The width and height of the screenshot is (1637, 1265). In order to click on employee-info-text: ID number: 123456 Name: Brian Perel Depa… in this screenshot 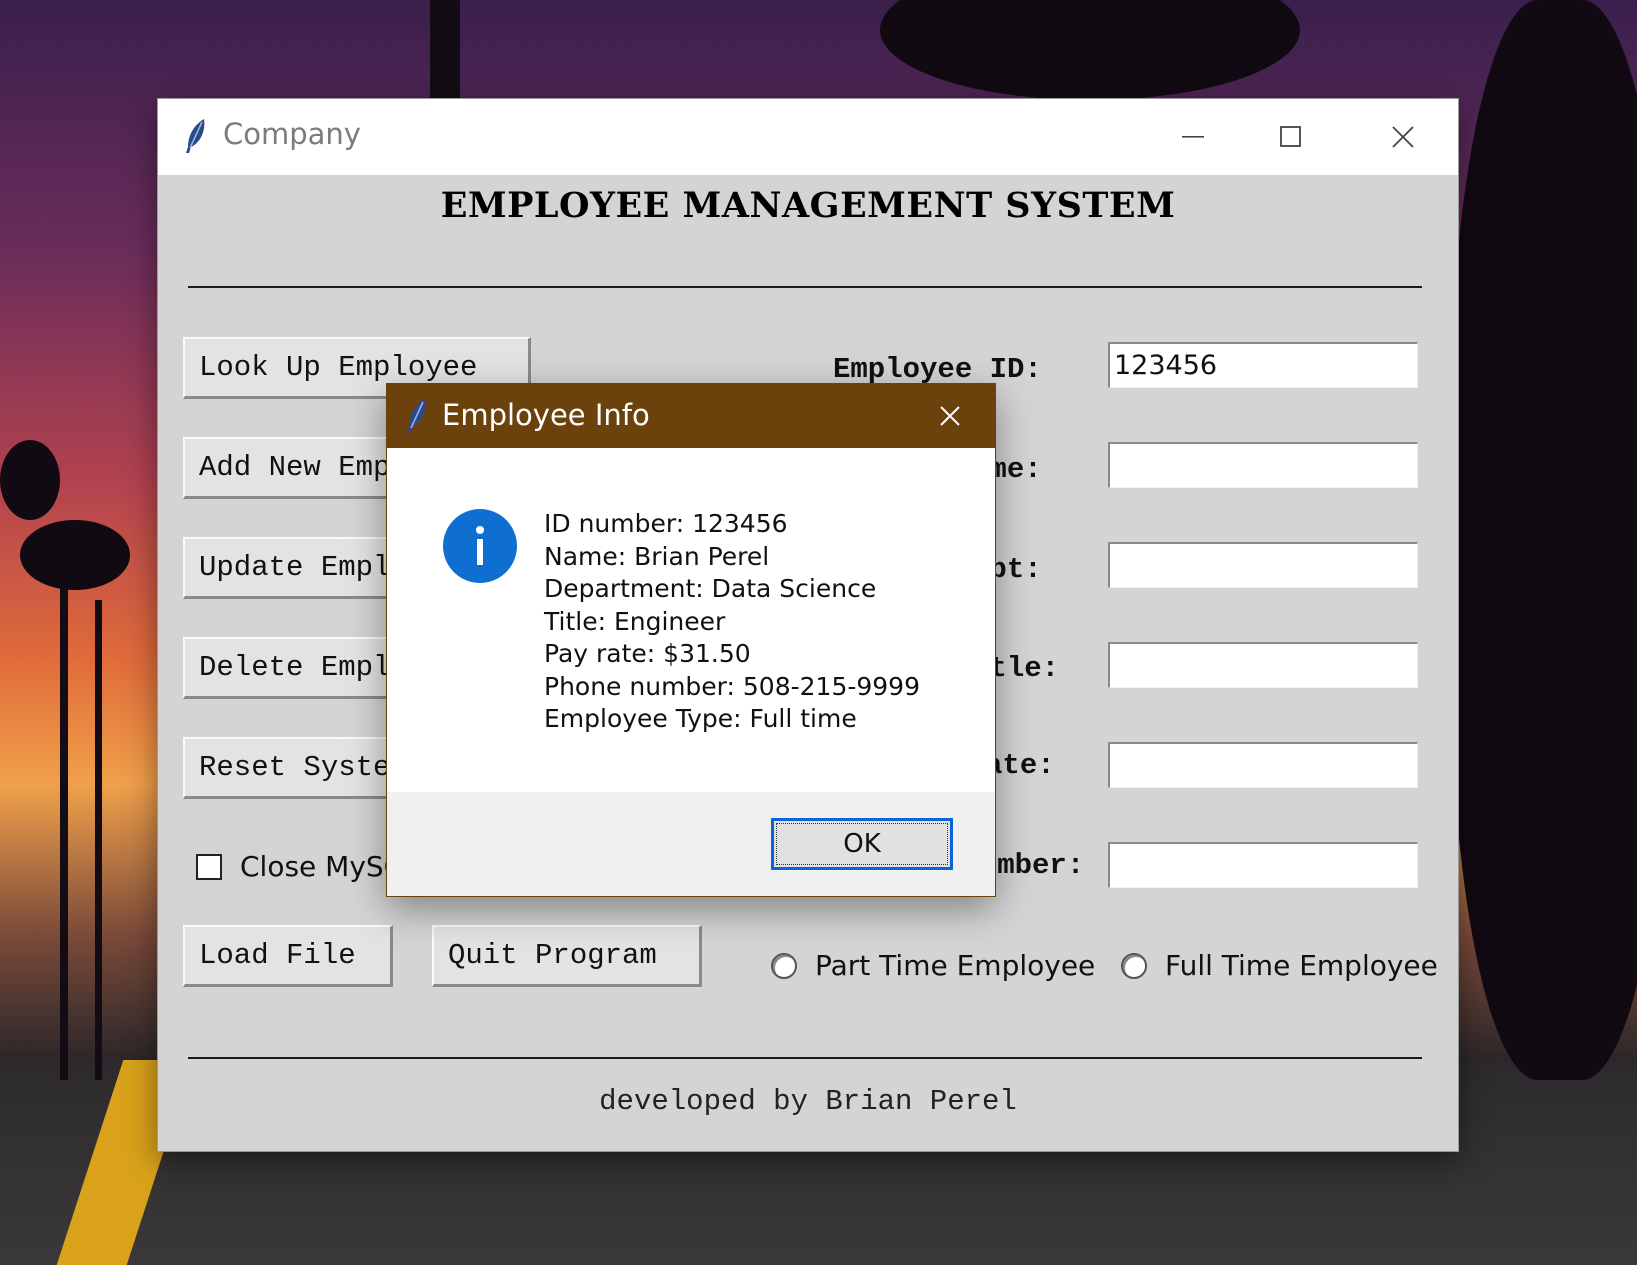, I will do `click(732, 622)`.